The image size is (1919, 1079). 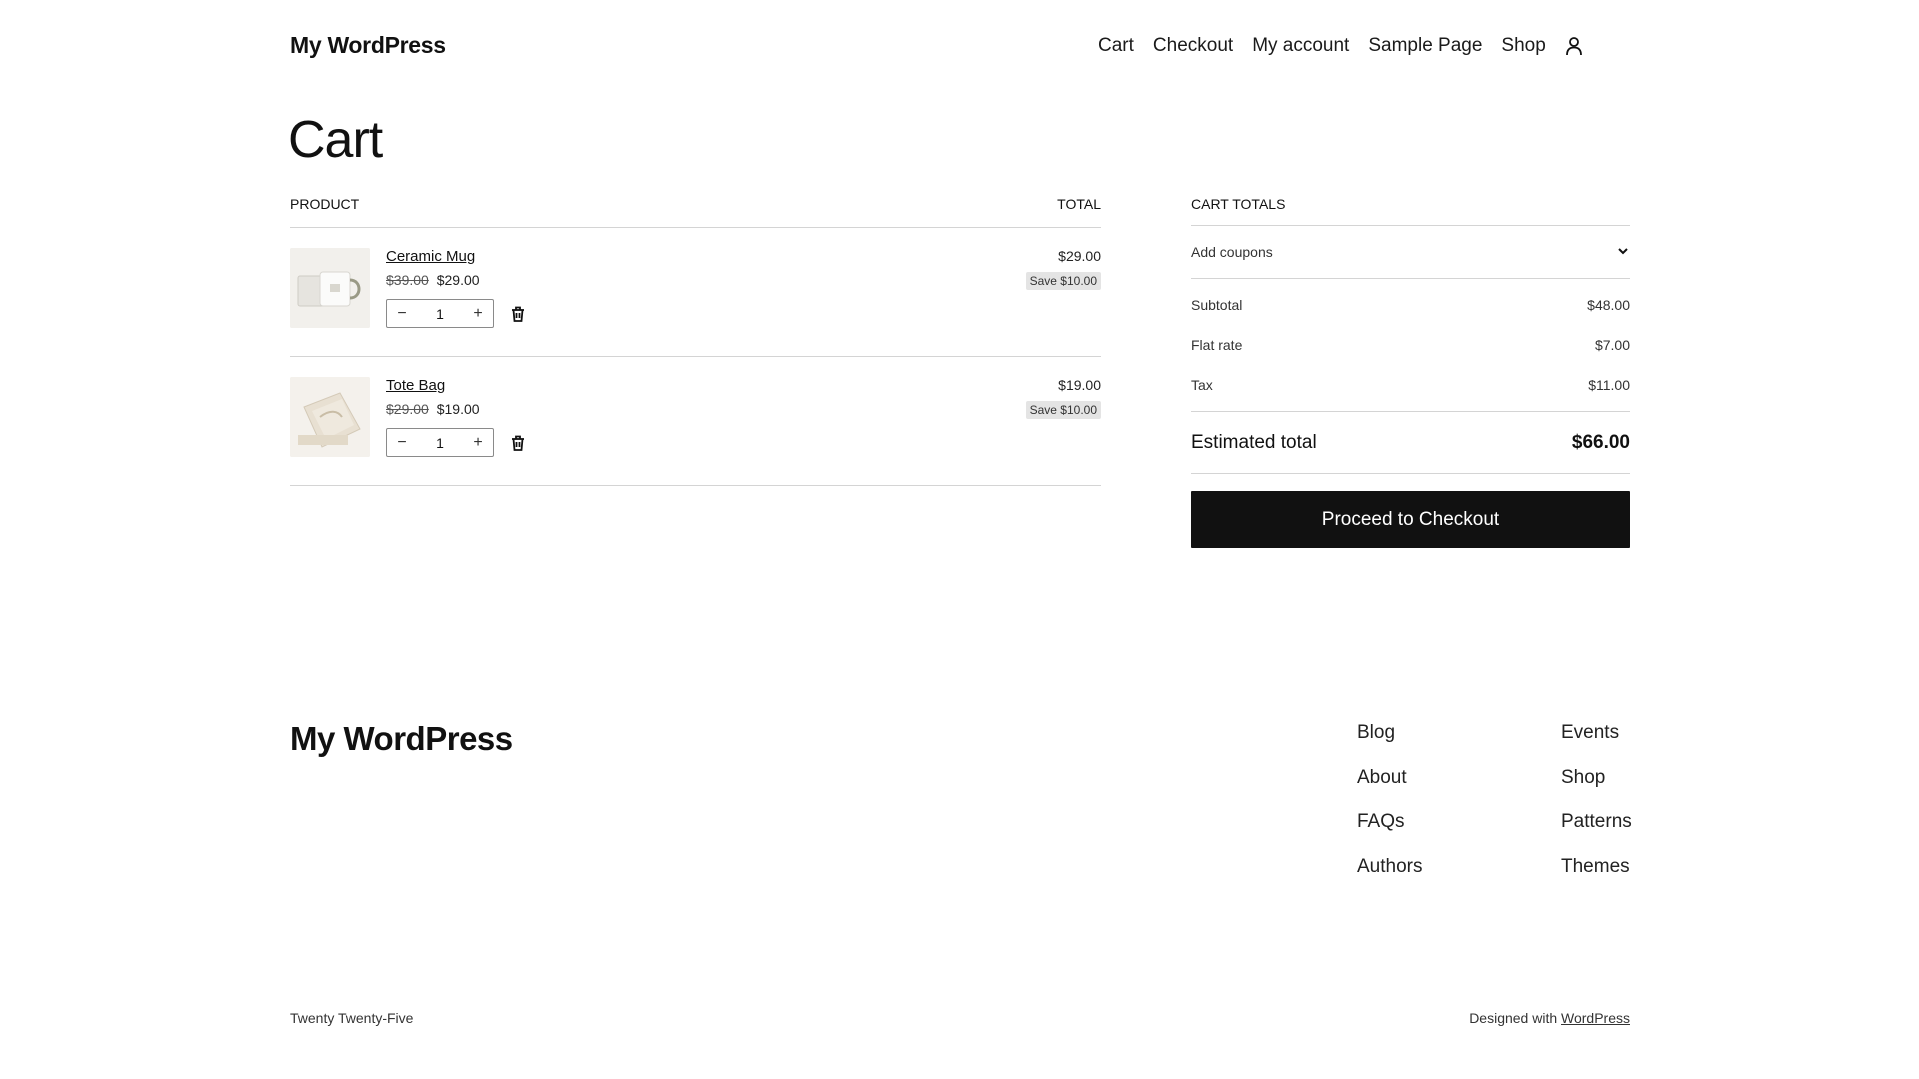 What do you see at coordinates (407, 280) in the screenshot?
I see `original-price: $39.00` at bounding box center [407, 280].